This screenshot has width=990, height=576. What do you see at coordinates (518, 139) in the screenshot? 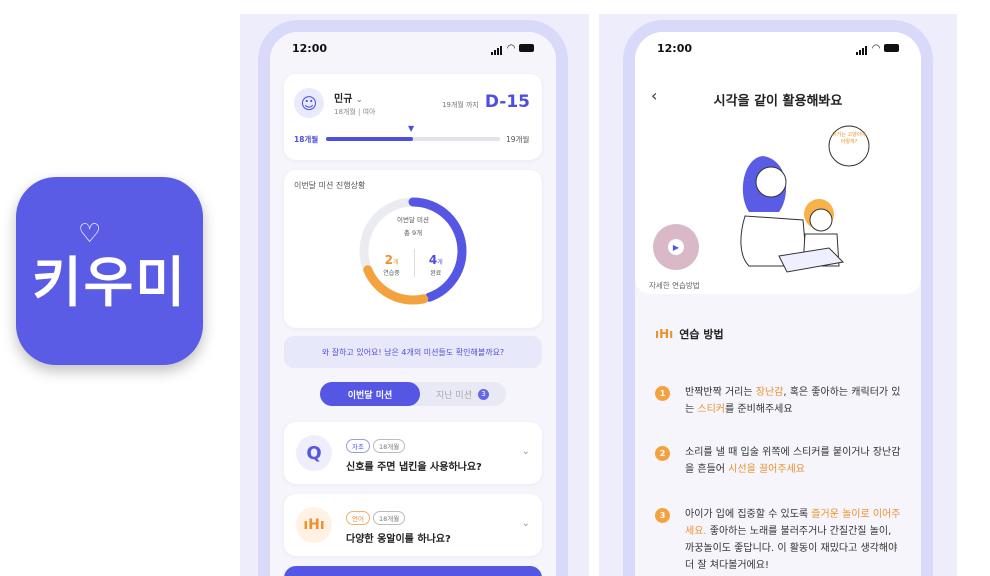
I see `progress-end-label: 19개월` at bounding box center [518, 139].